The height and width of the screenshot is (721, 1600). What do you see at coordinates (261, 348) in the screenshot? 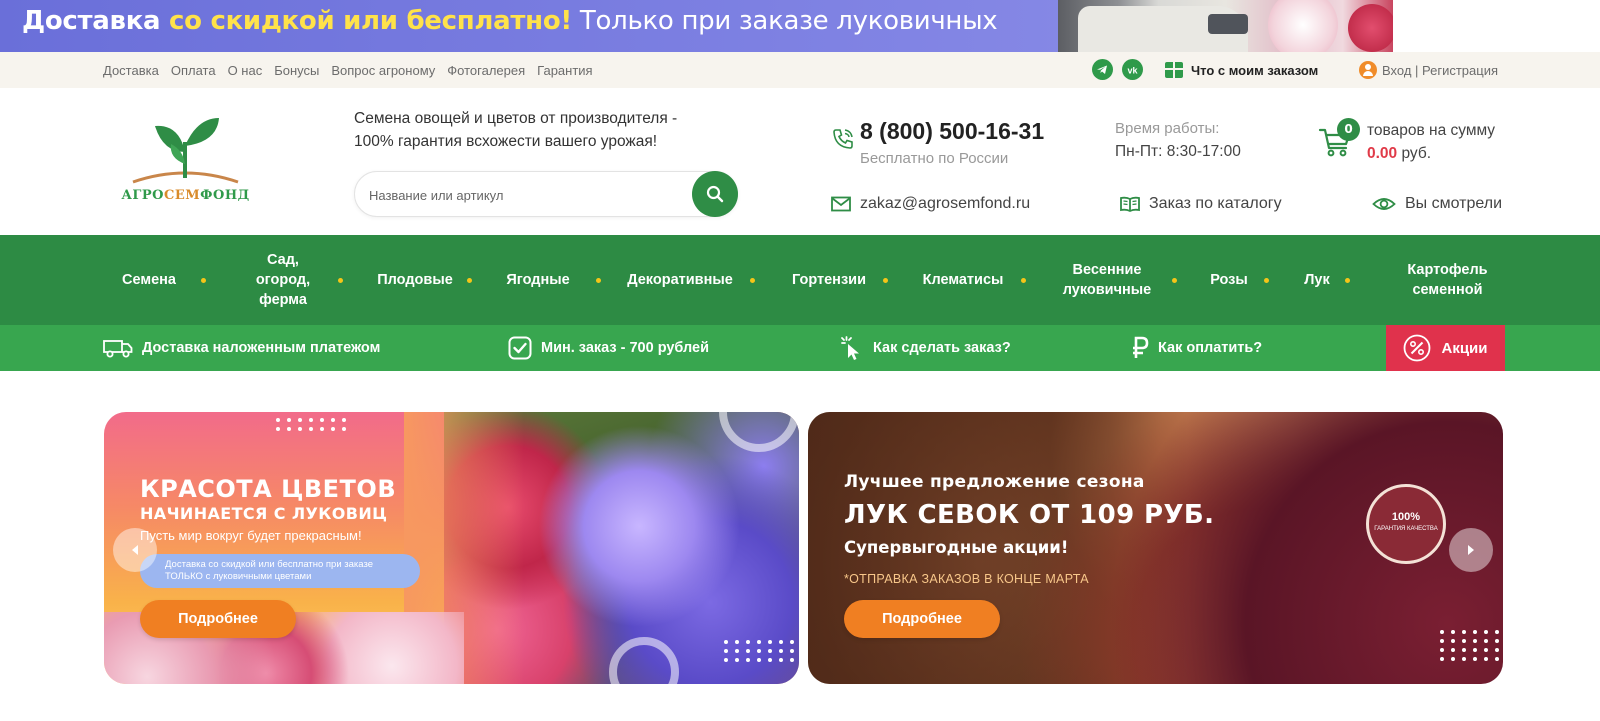
I see `delivery-label: Доставка наложенным платежом` at bounding box center [261, 348].